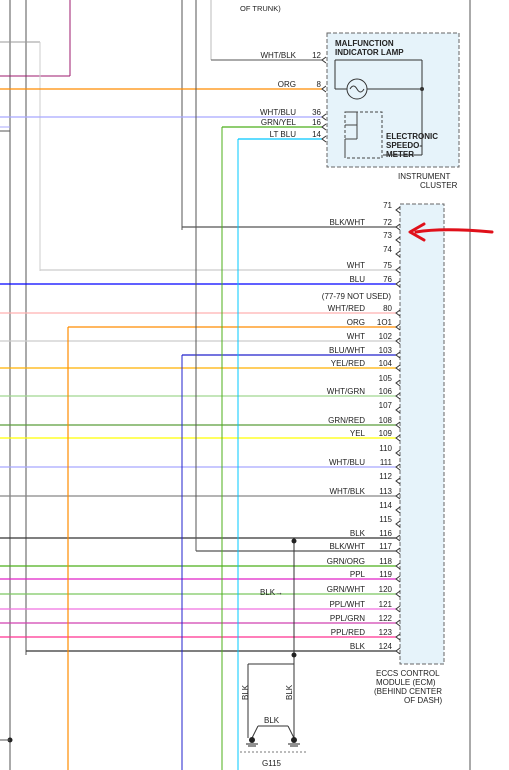 This screenshot has height=770, width=509. Describe the element at coordinates (424, 176) in the screenshot. I see `cluster-caption-line1: INSTRUMENT` at that location.